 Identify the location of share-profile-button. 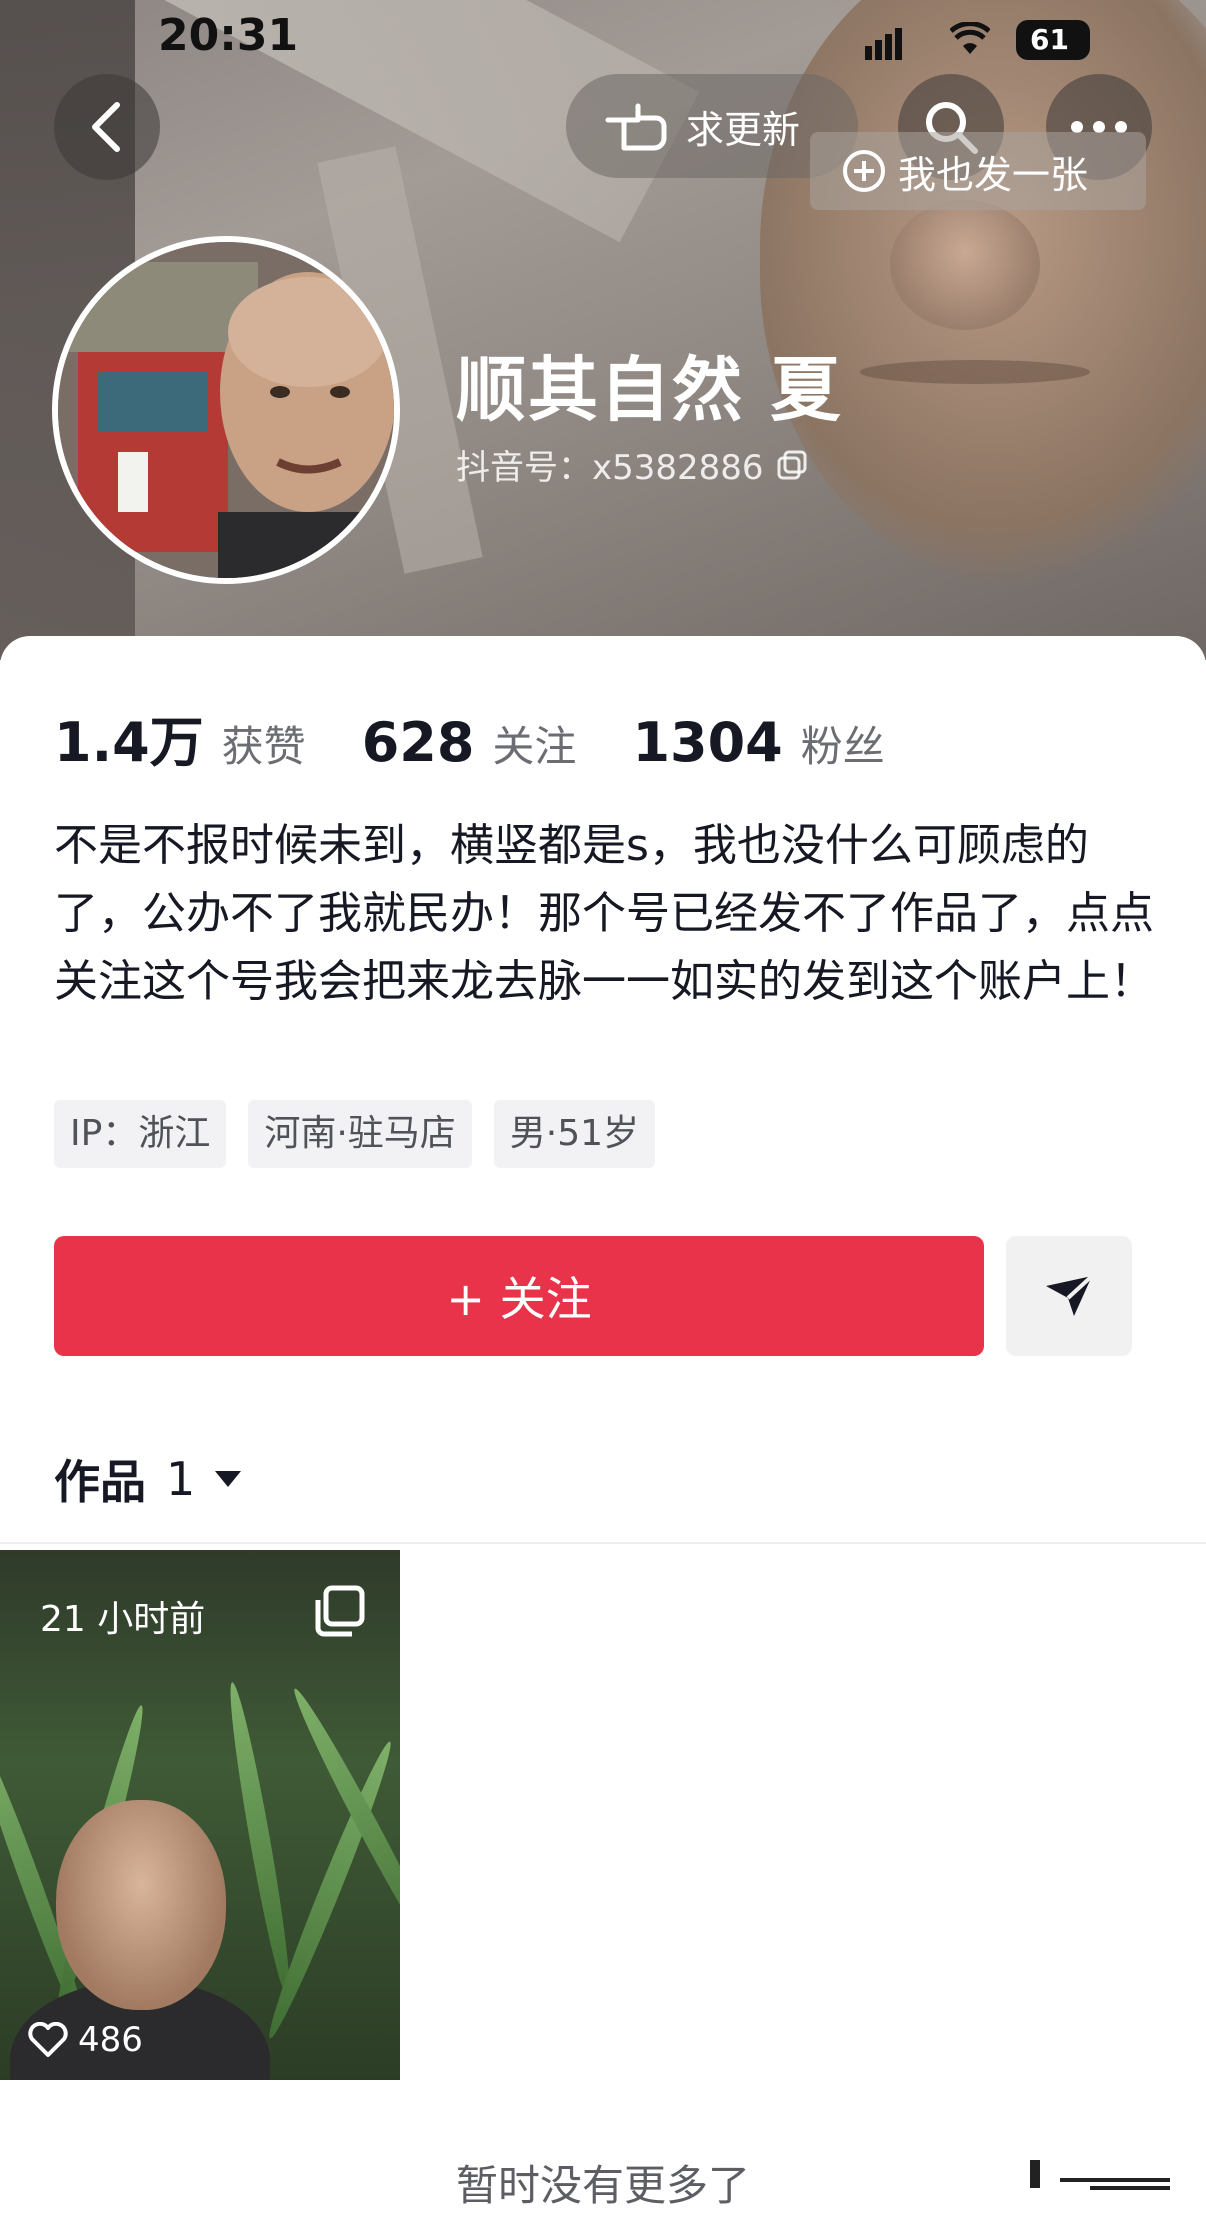
(1069, 1296).